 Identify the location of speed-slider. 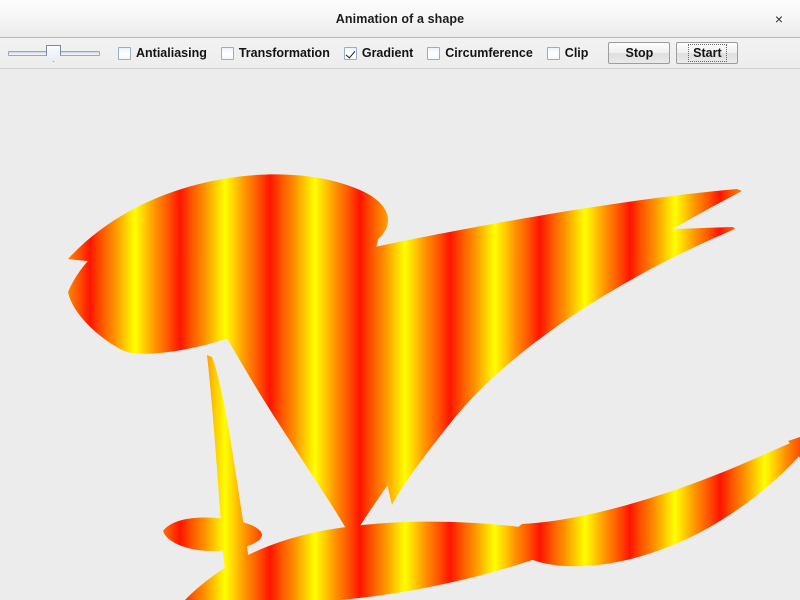
(54, 53).